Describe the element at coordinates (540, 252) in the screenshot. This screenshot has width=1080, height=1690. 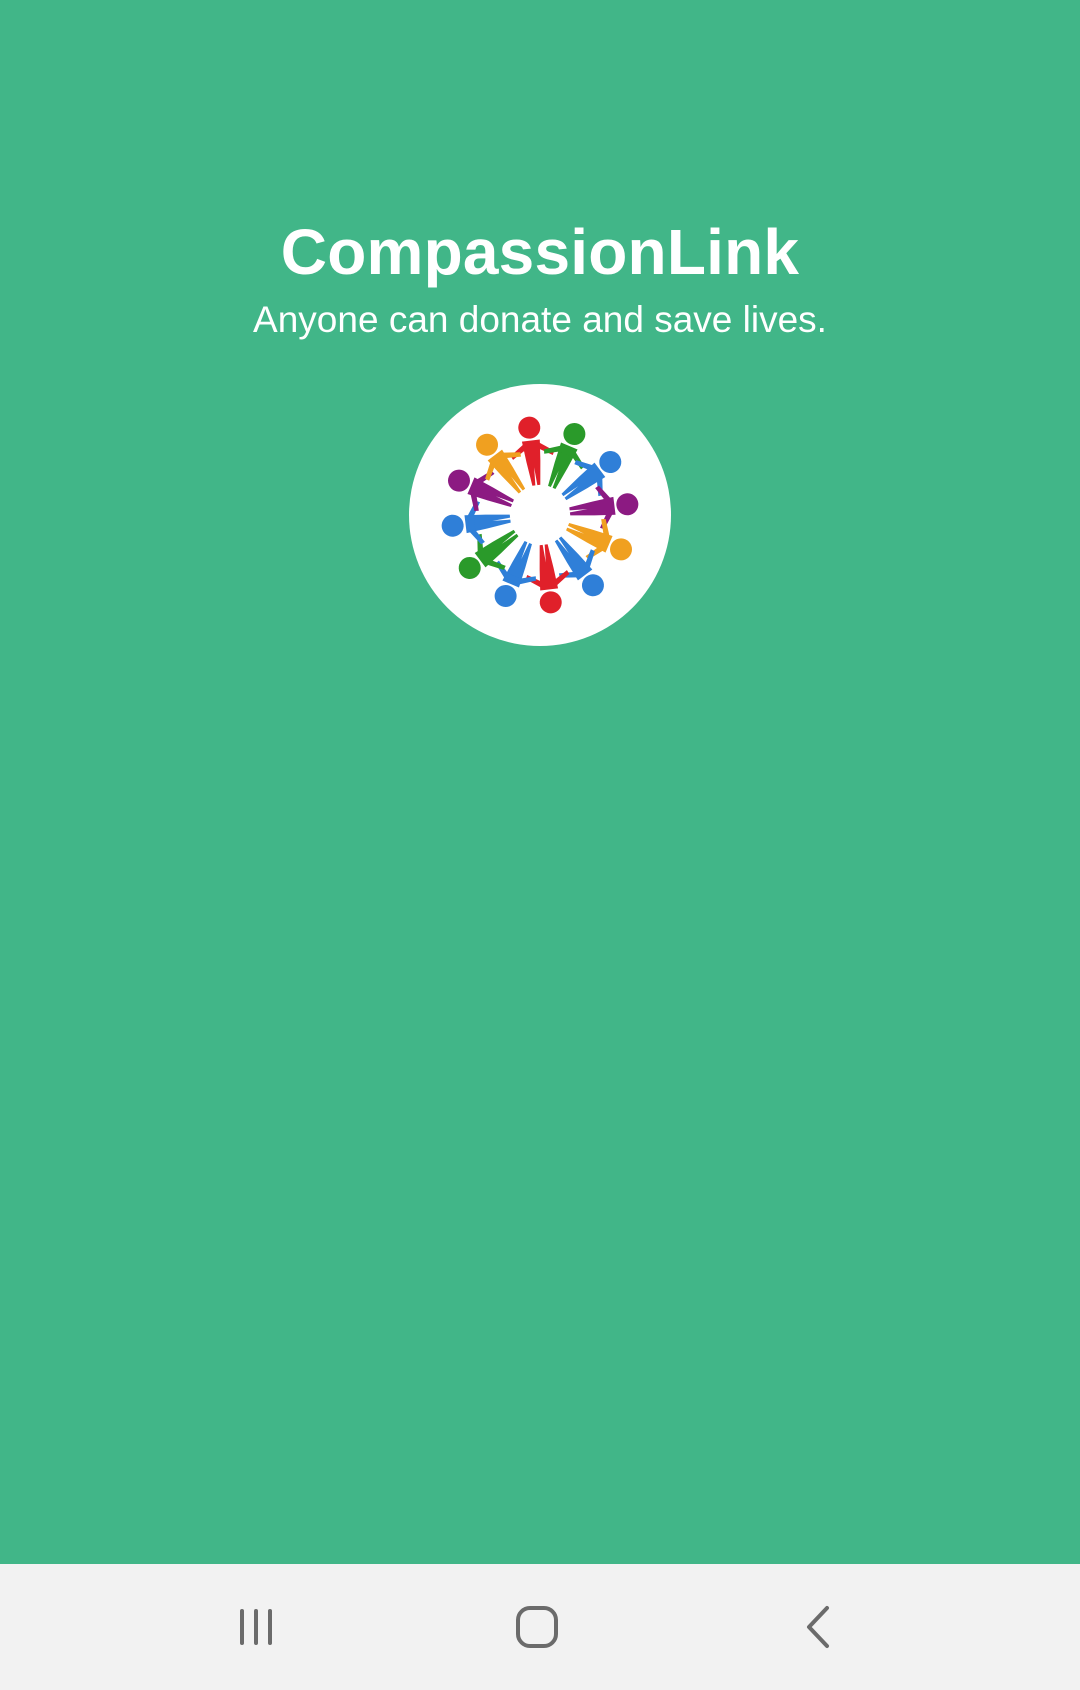
I see `app-title: CompassionLink` at that location.